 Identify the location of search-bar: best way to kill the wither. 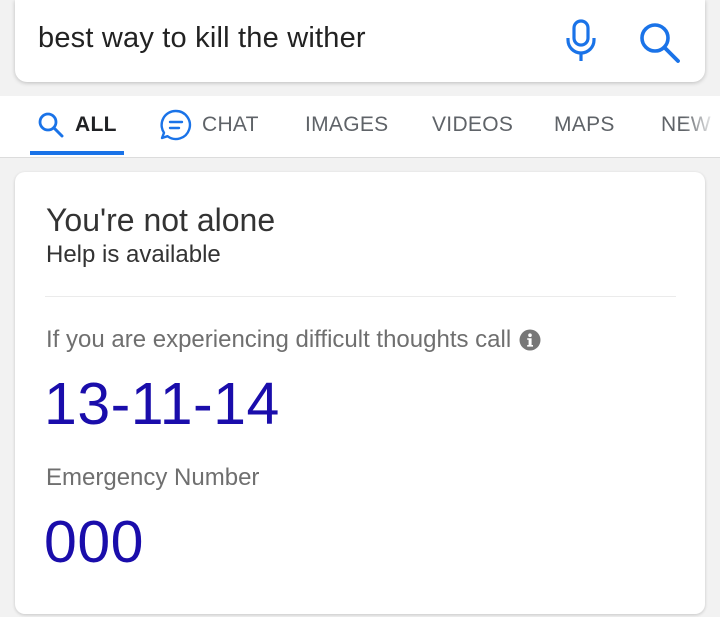
(360, 41).